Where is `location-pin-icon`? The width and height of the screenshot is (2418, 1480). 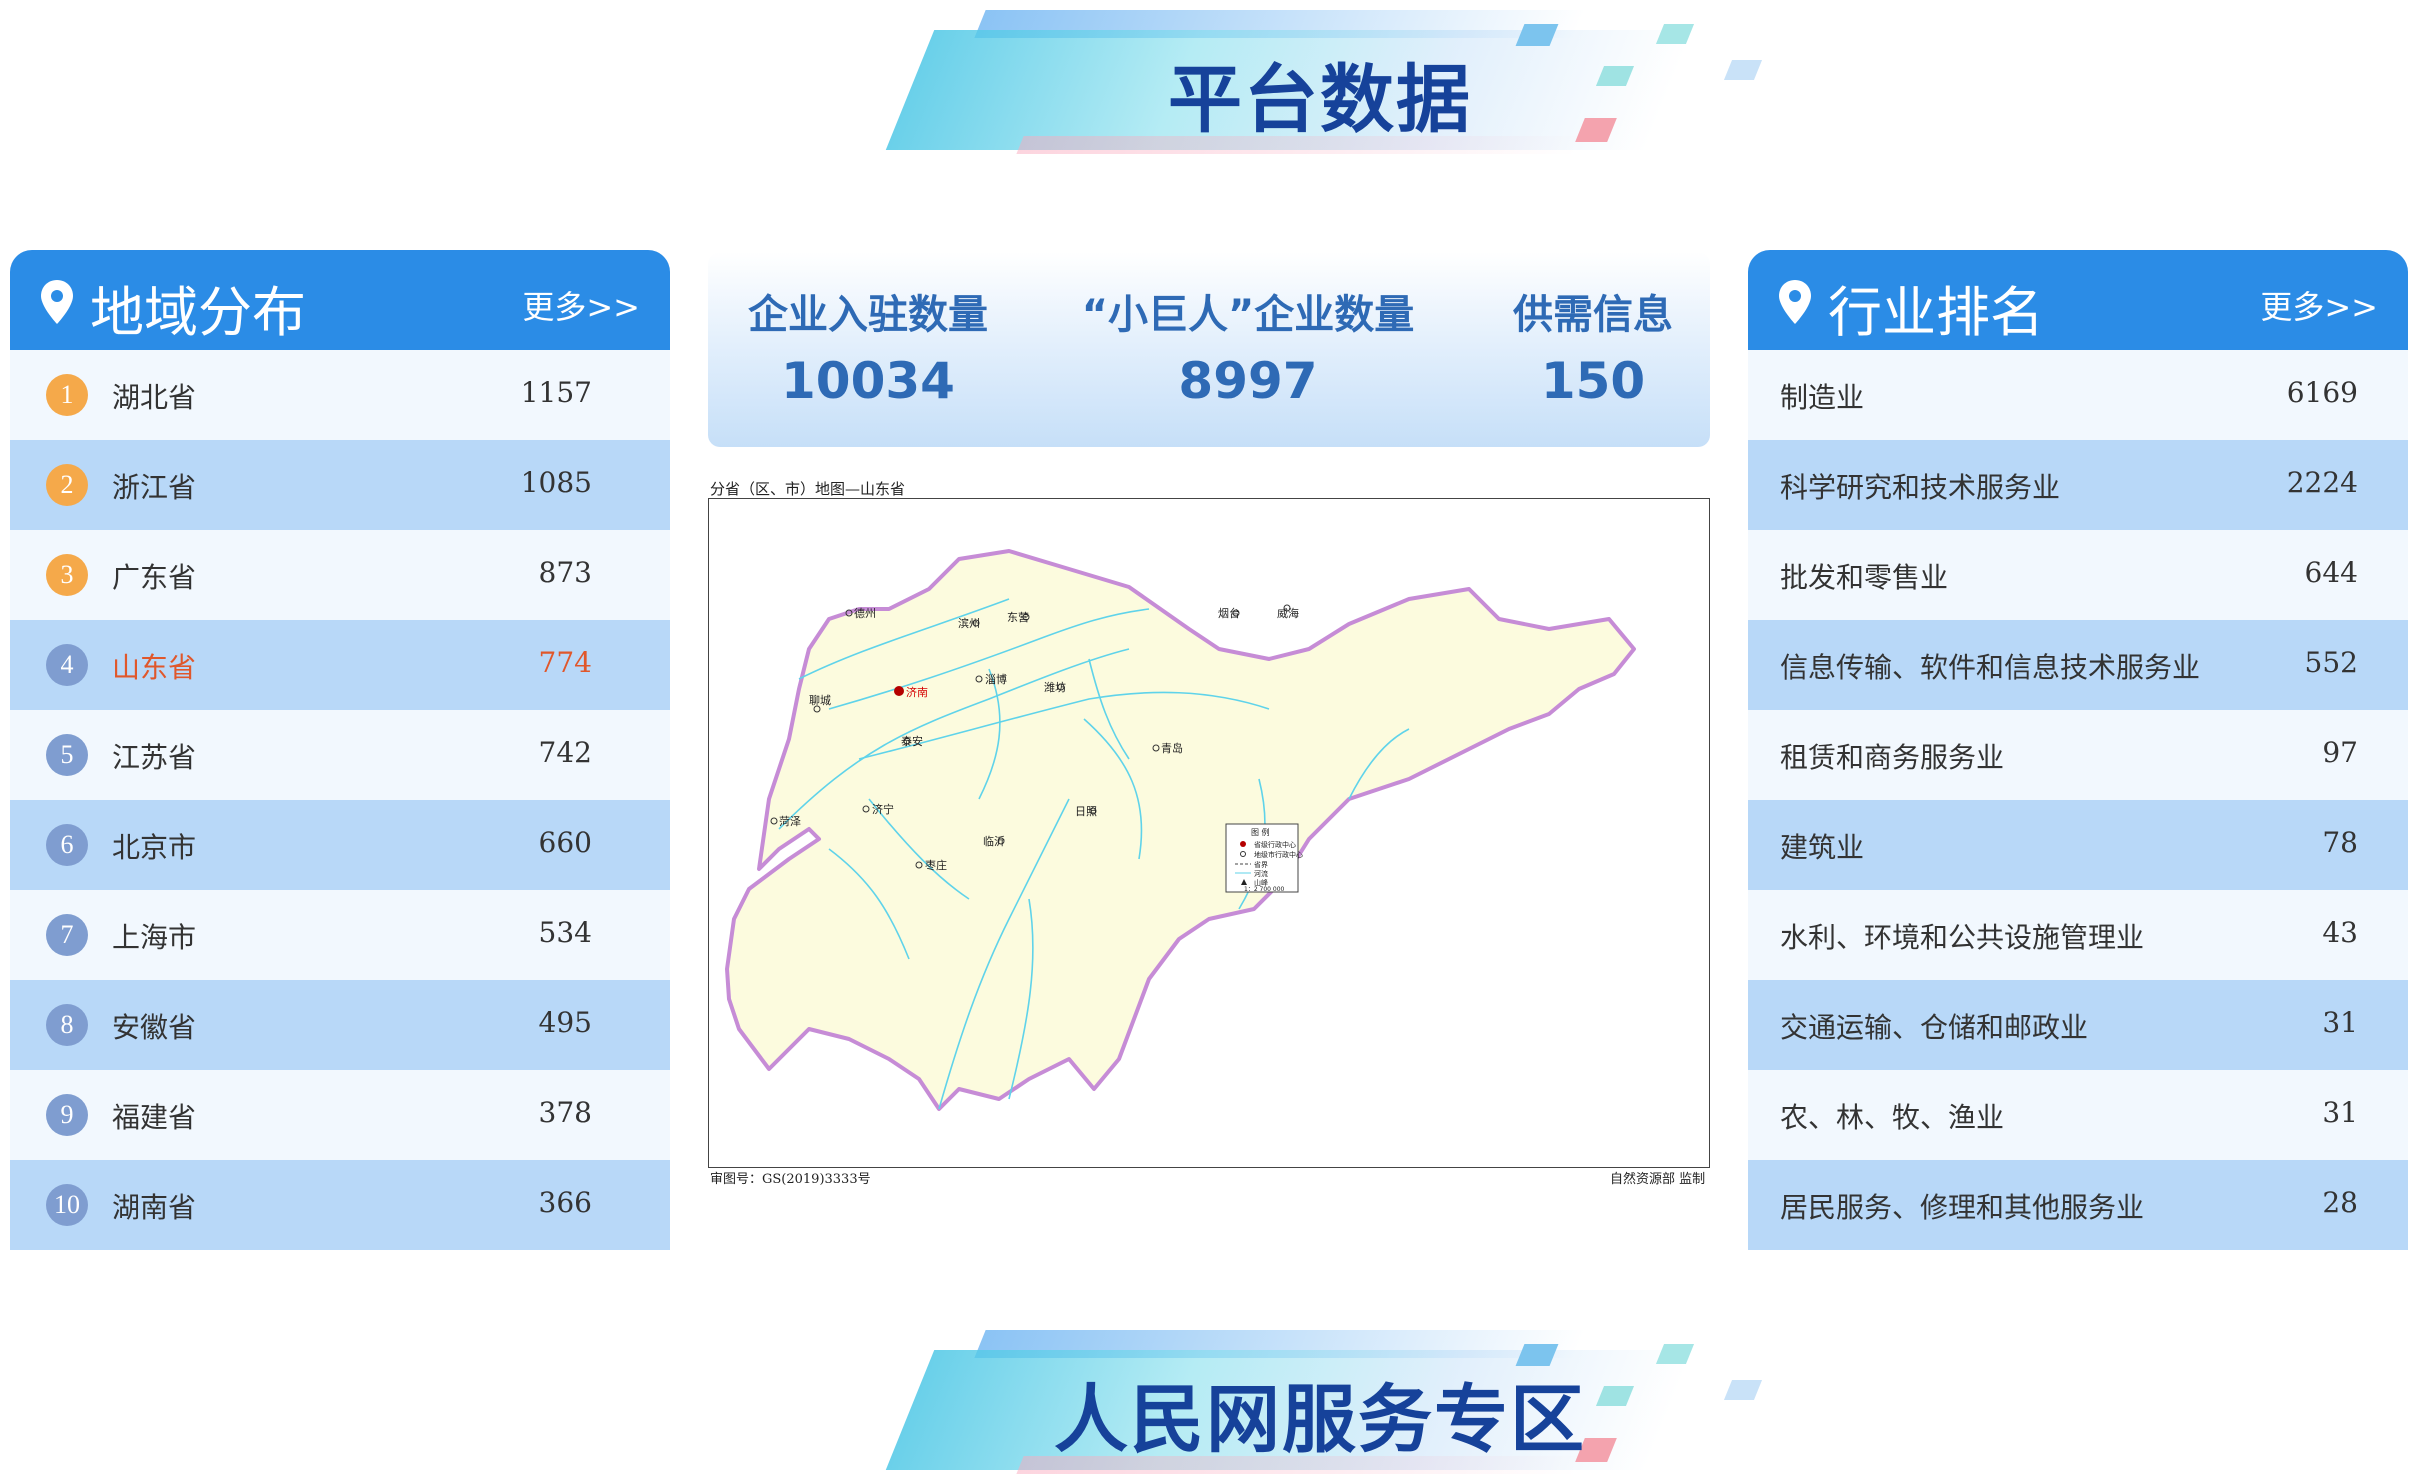 location-pin-icon is located at coordinates (57, 302).